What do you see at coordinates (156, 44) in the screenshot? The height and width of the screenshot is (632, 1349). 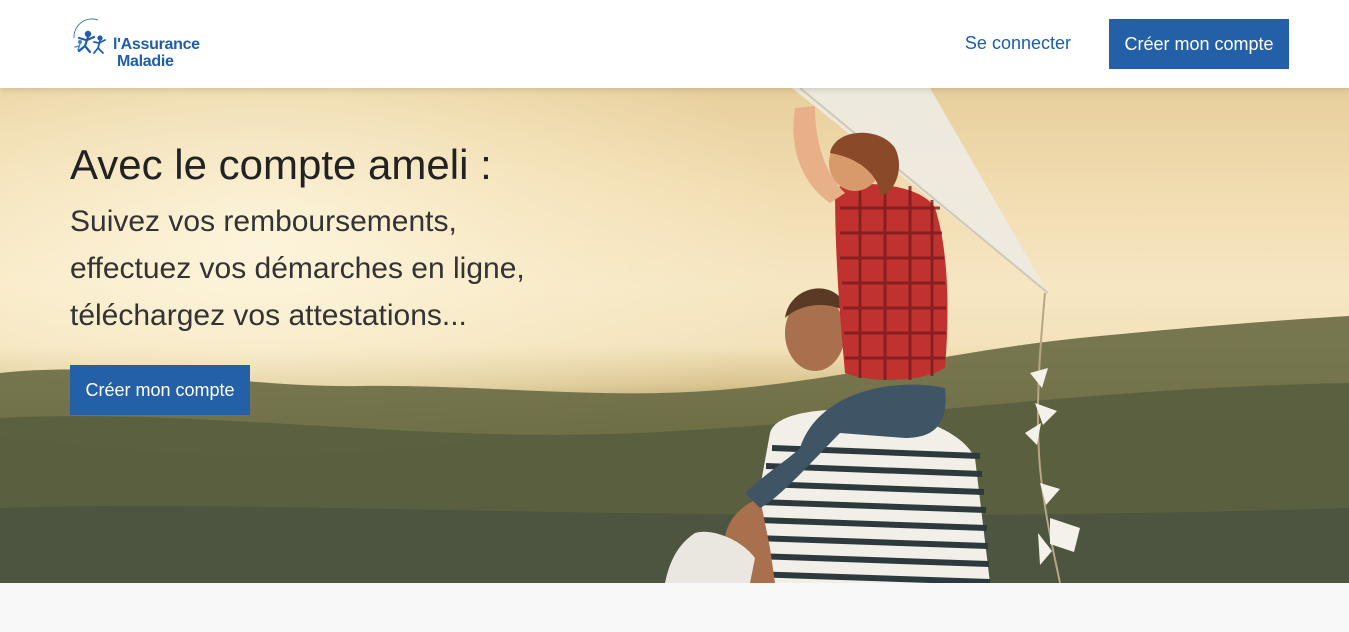 I see `logo-title: l'Assurance` at bounding box center [156, 44].